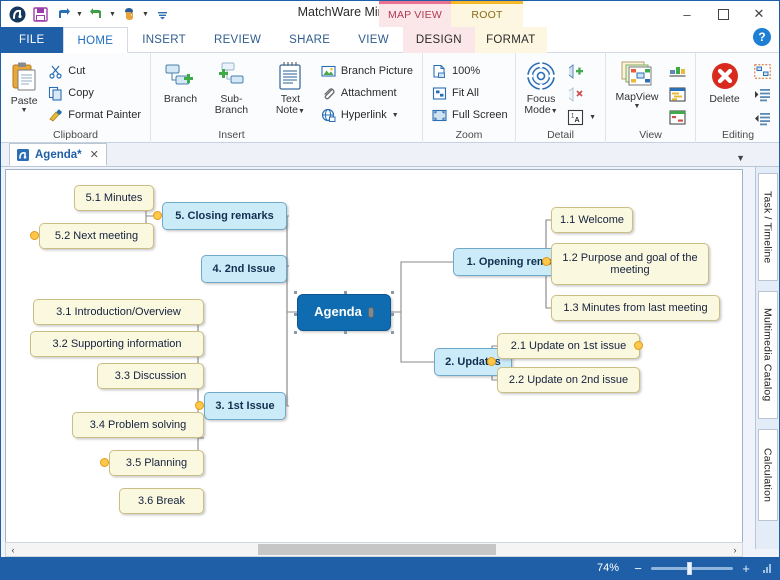 The height and width of the screenshot is (580, 780). I want to click on resize-grip-icon, so click(767, 568).